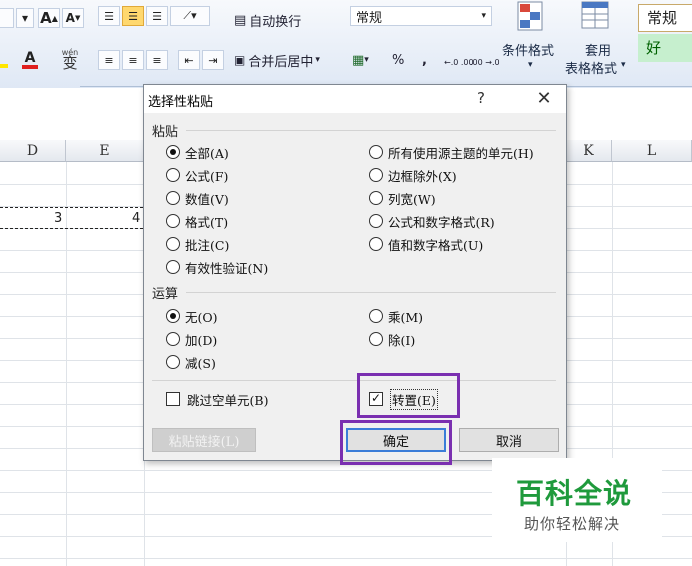  I want to click on paste-link-button: 粘贴链接(L), so click(204, 440).